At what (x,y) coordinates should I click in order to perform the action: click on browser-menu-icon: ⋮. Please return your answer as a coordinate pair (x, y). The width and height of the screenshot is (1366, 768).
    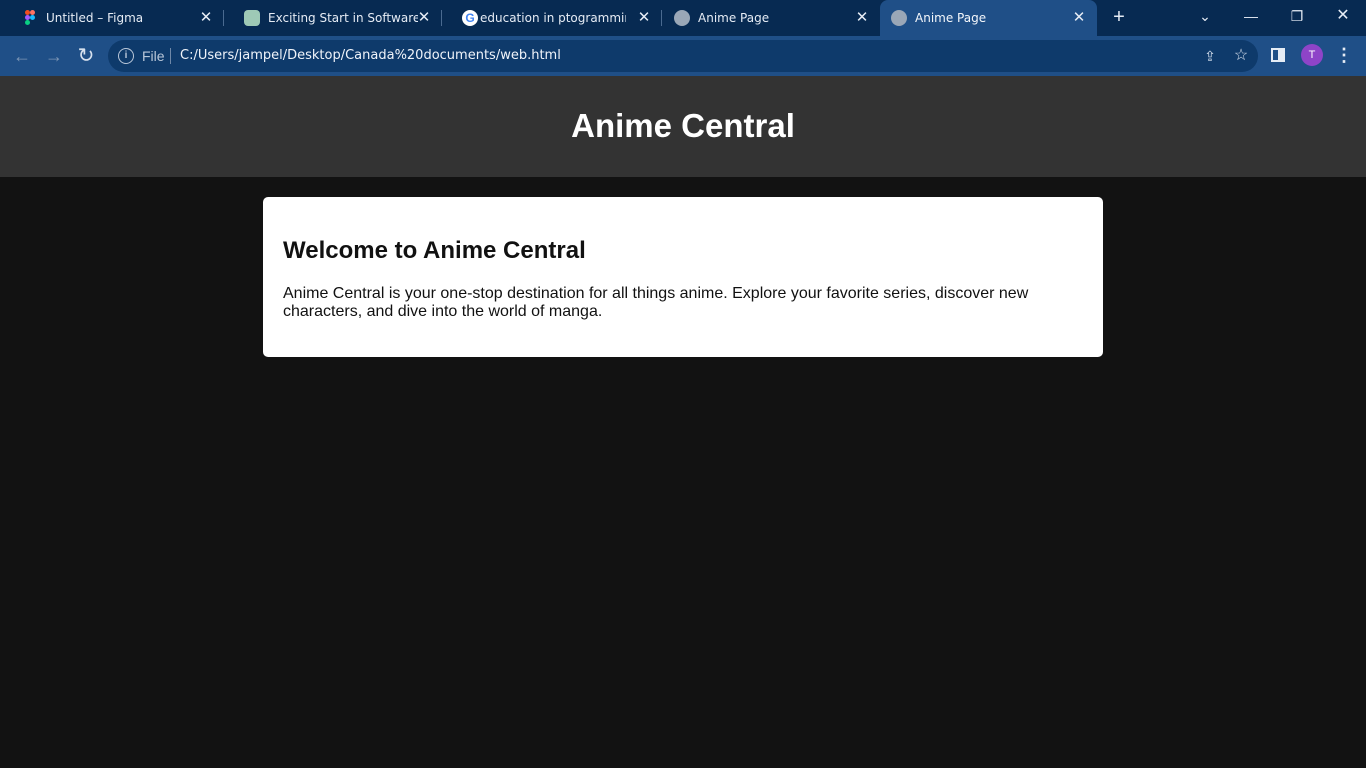
    Looking at the image, I should click on (1344, 55).